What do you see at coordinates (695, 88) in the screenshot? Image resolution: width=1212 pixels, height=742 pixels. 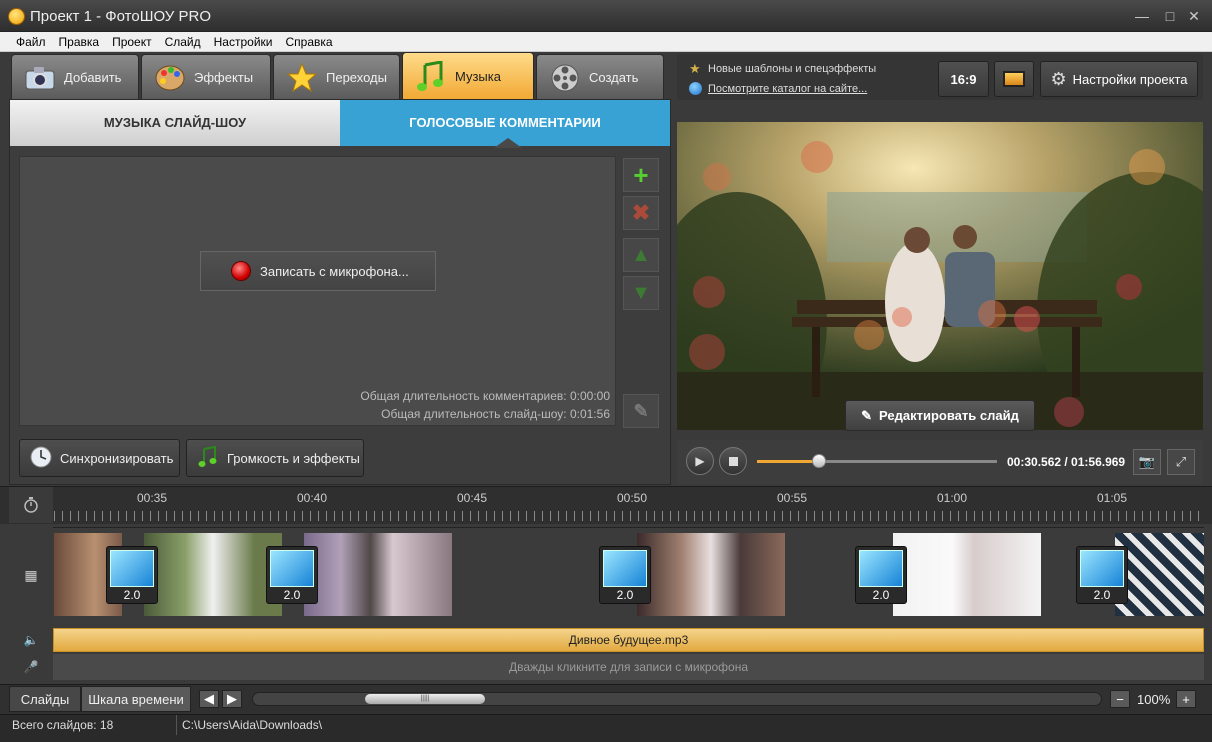 I see `globe-icon` at bounding box center [695, 88].